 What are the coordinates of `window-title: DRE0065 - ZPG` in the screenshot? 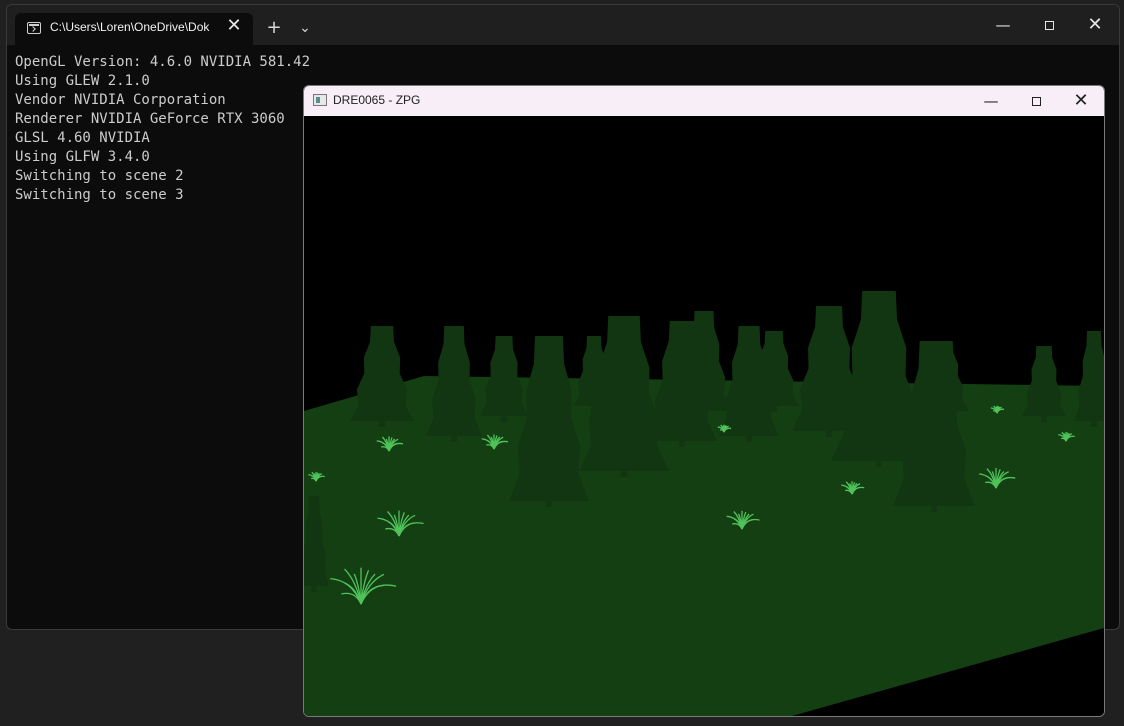 It's located at (377, 100).